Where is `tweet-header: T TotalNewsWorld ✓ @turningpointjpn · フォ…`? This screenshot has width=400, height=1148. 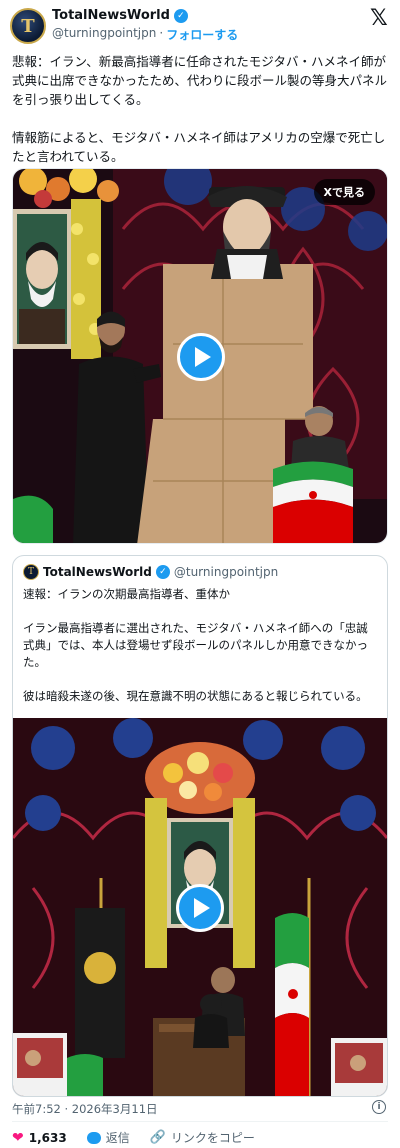
tweet-header: T TotalNewsWorld ✓ @turningpointjpn · フォ… is located at coordinates (200, 24).